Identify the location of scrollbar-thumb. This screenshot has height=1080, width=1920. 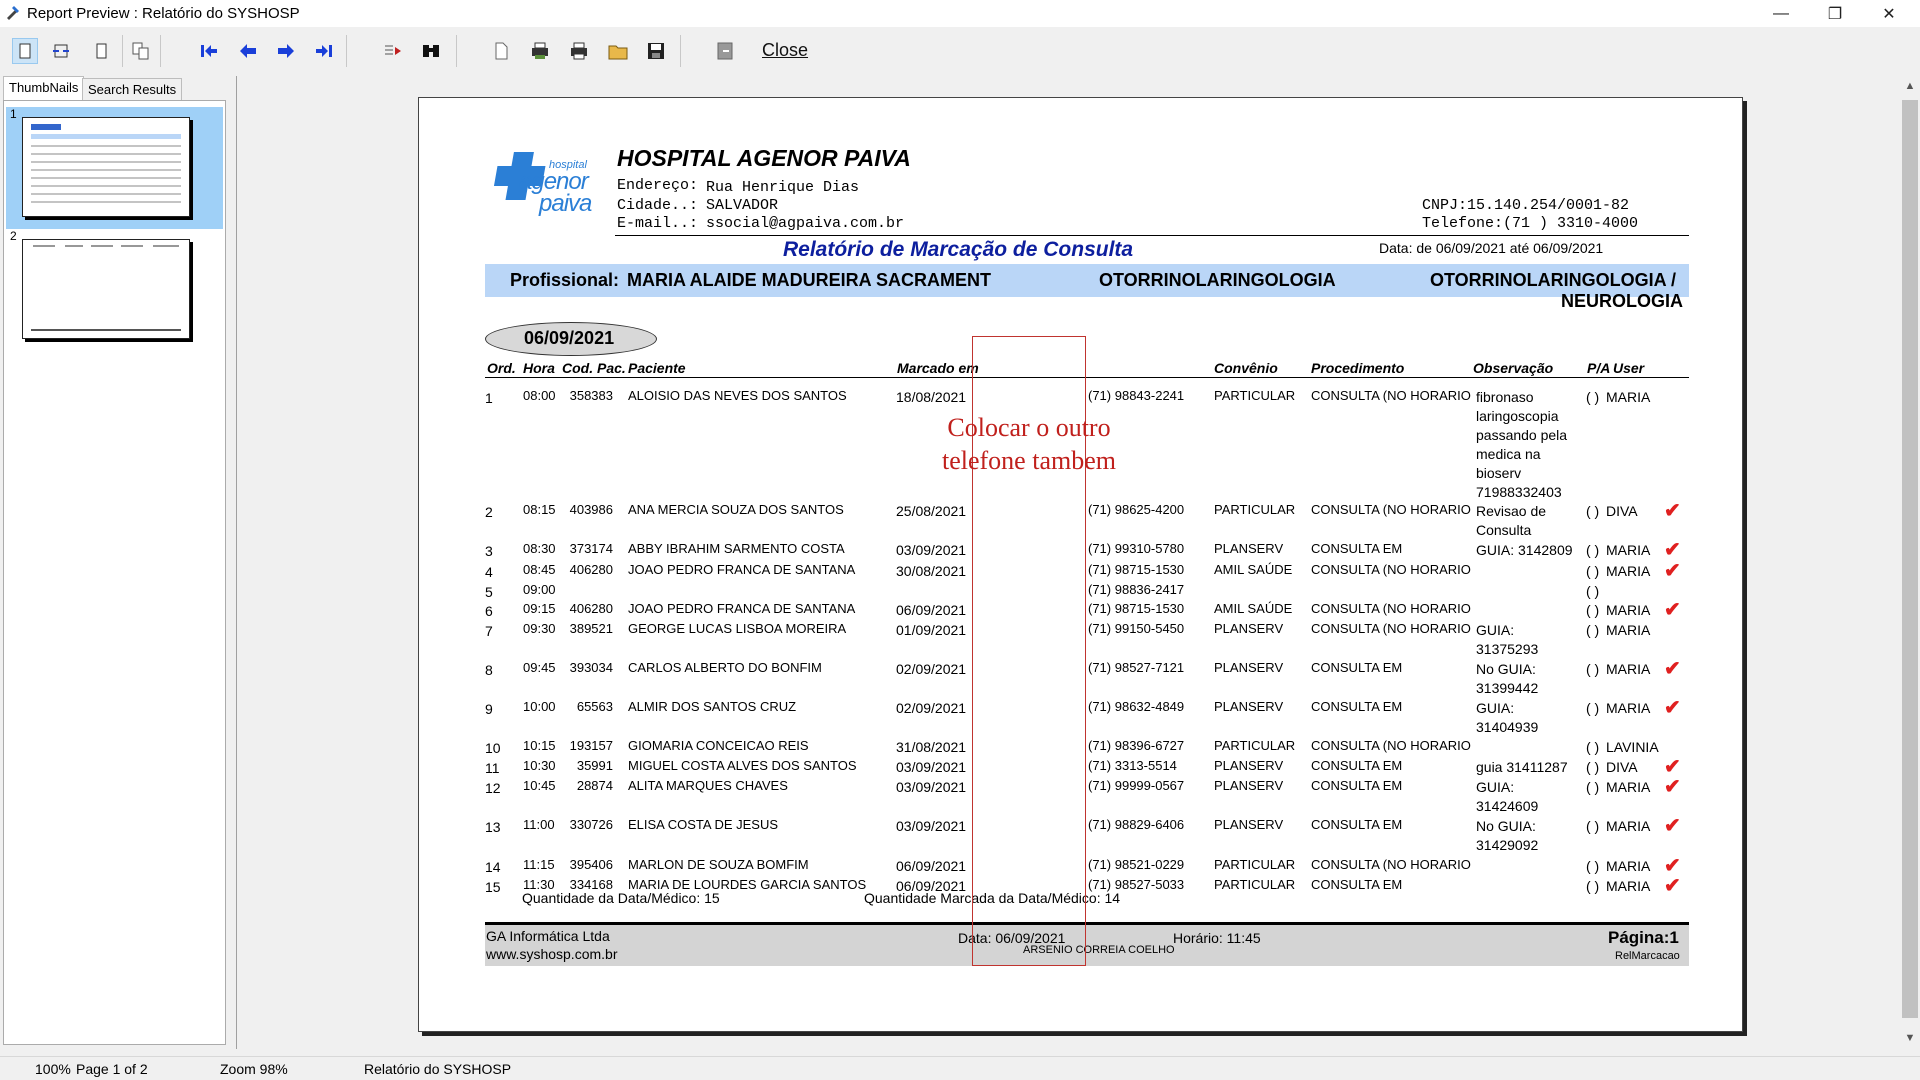
(1910, 559).